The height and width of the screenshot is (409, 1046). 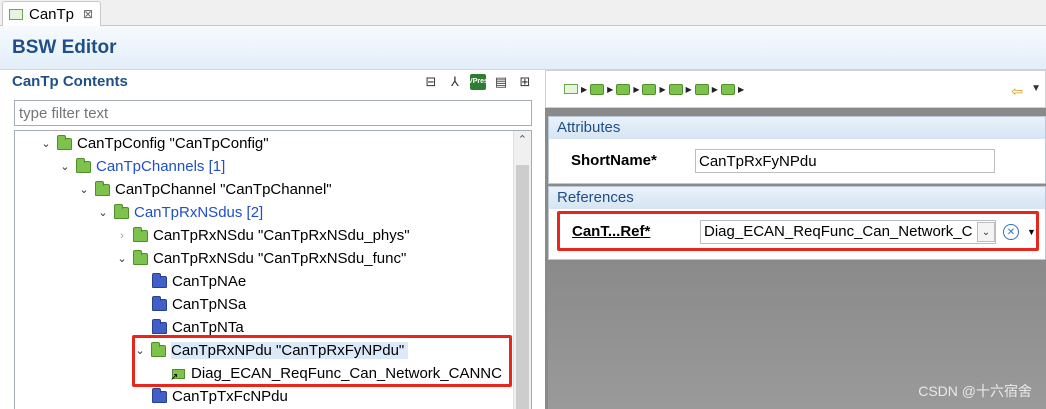 I want to click on back-arrow-icon: ⇦, so click(x=1017, y=91).